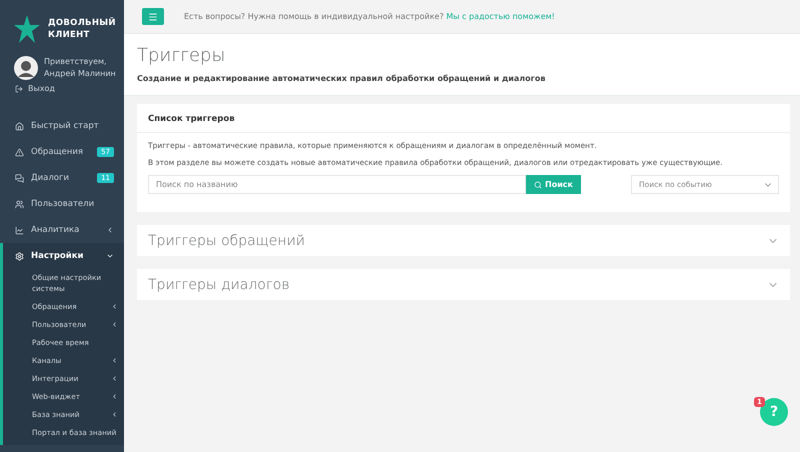 This screenshot has width=800, height=452. Describe the element at coordinates (19, 256) in the screenshot. I see `gear-icon` at that location.